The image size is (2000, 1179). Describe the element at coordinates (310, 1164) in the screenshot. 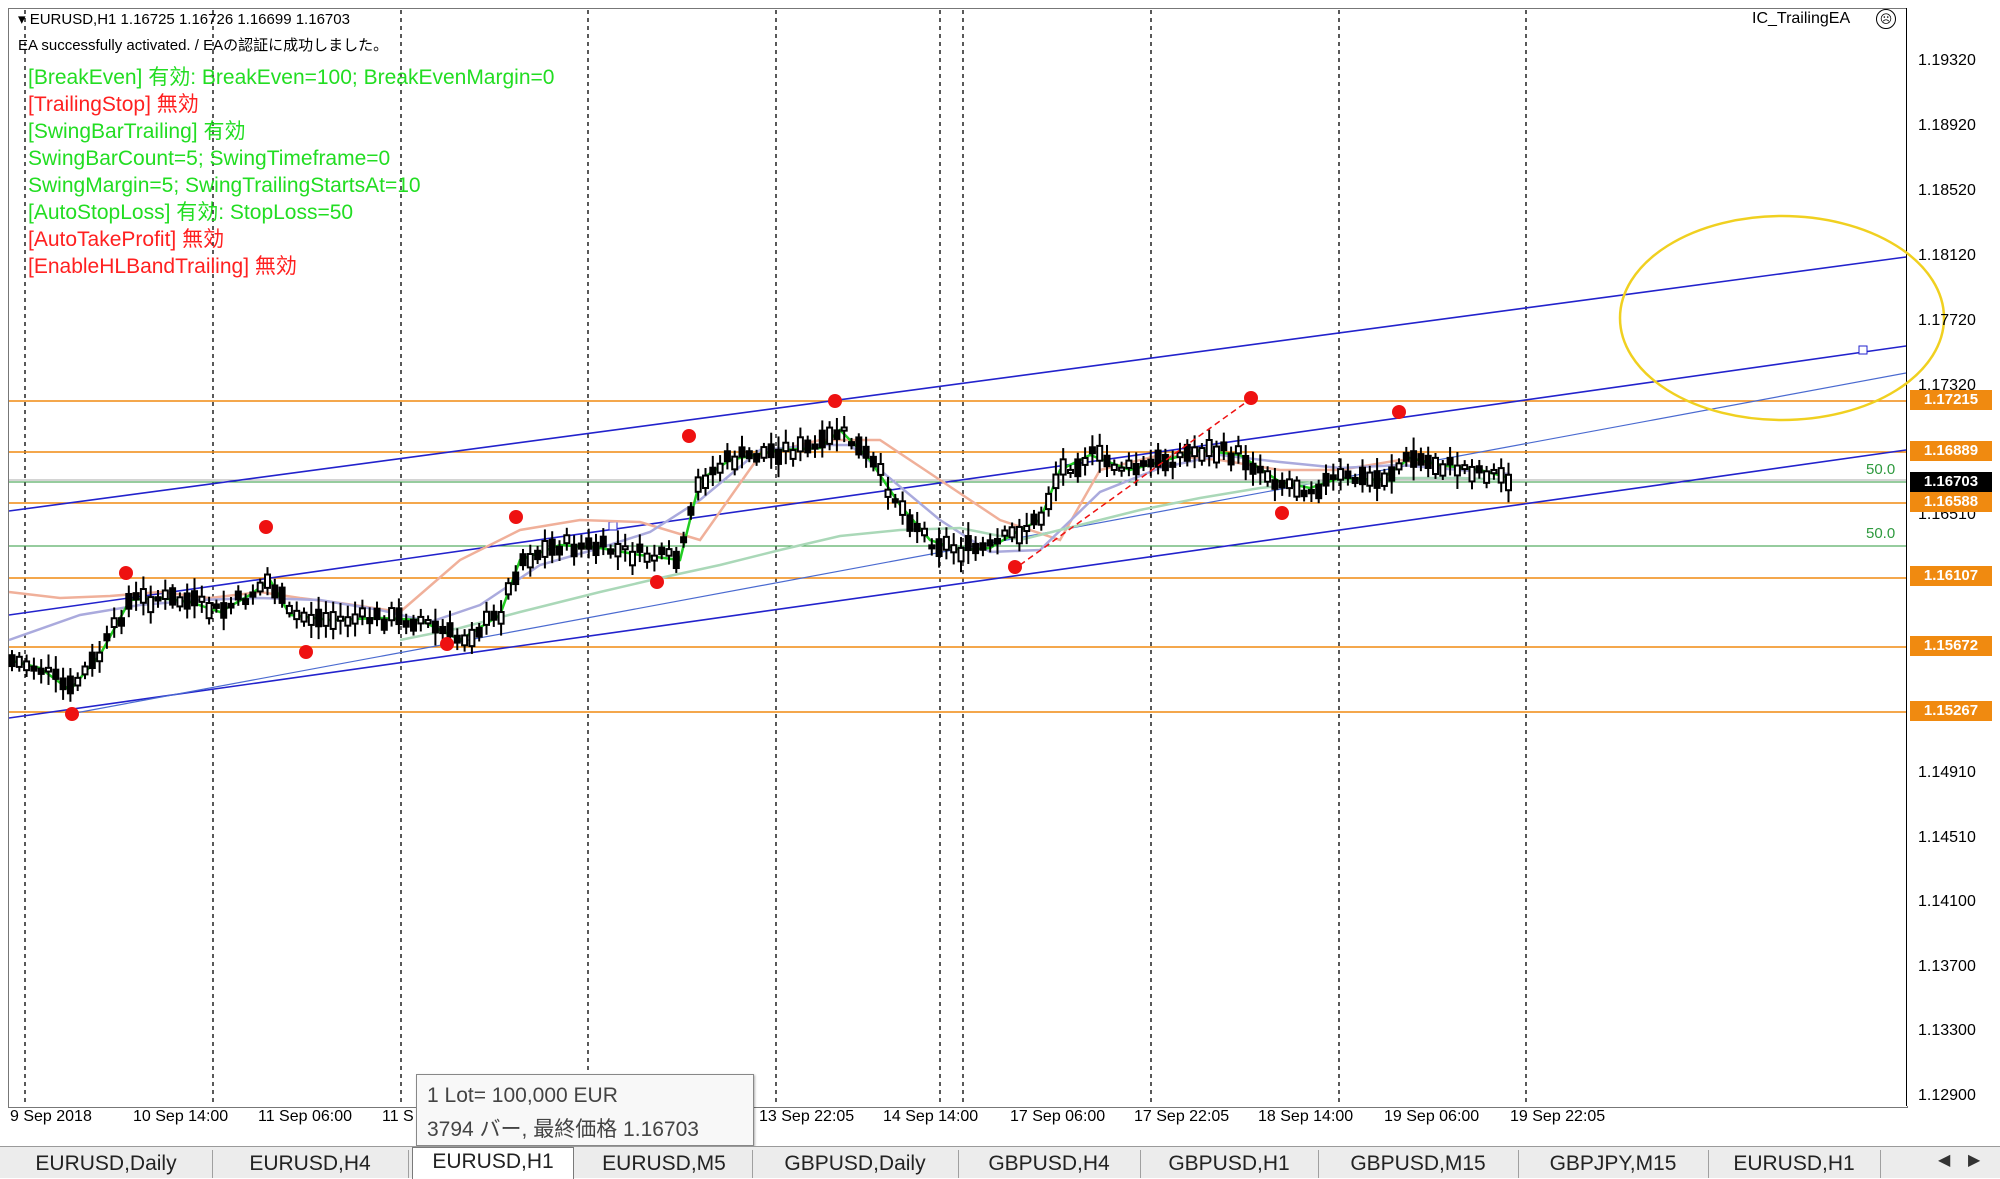

I see `tab-eurusd-h4: EURUSD,H4` at that location.